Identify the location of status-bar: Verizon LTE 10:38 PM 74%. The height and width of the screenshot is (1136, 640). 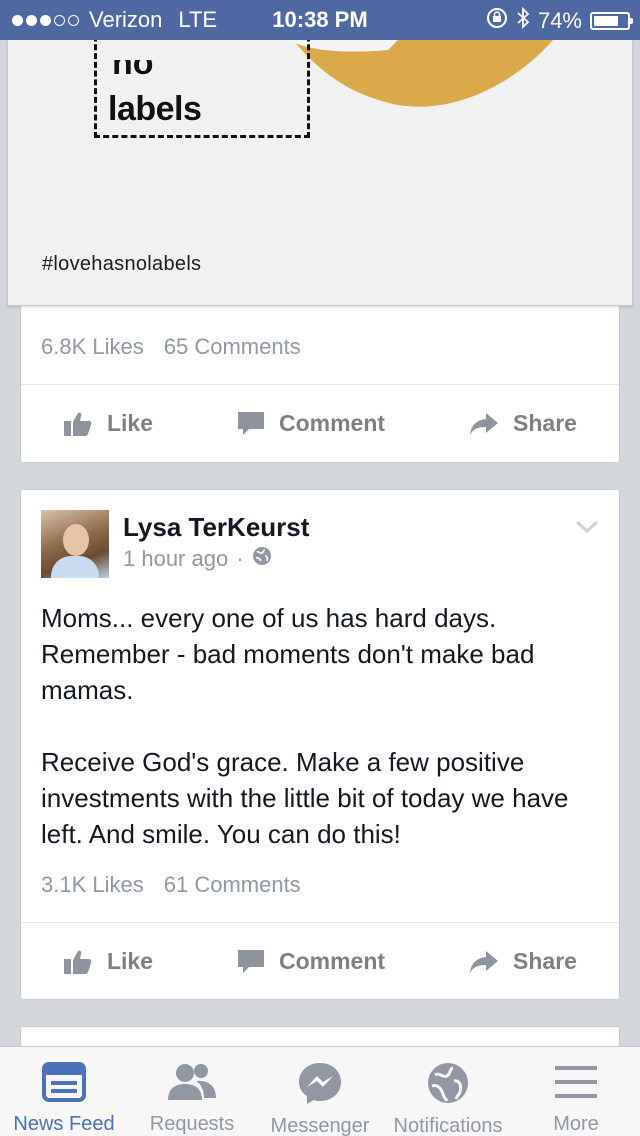
(320, 20).